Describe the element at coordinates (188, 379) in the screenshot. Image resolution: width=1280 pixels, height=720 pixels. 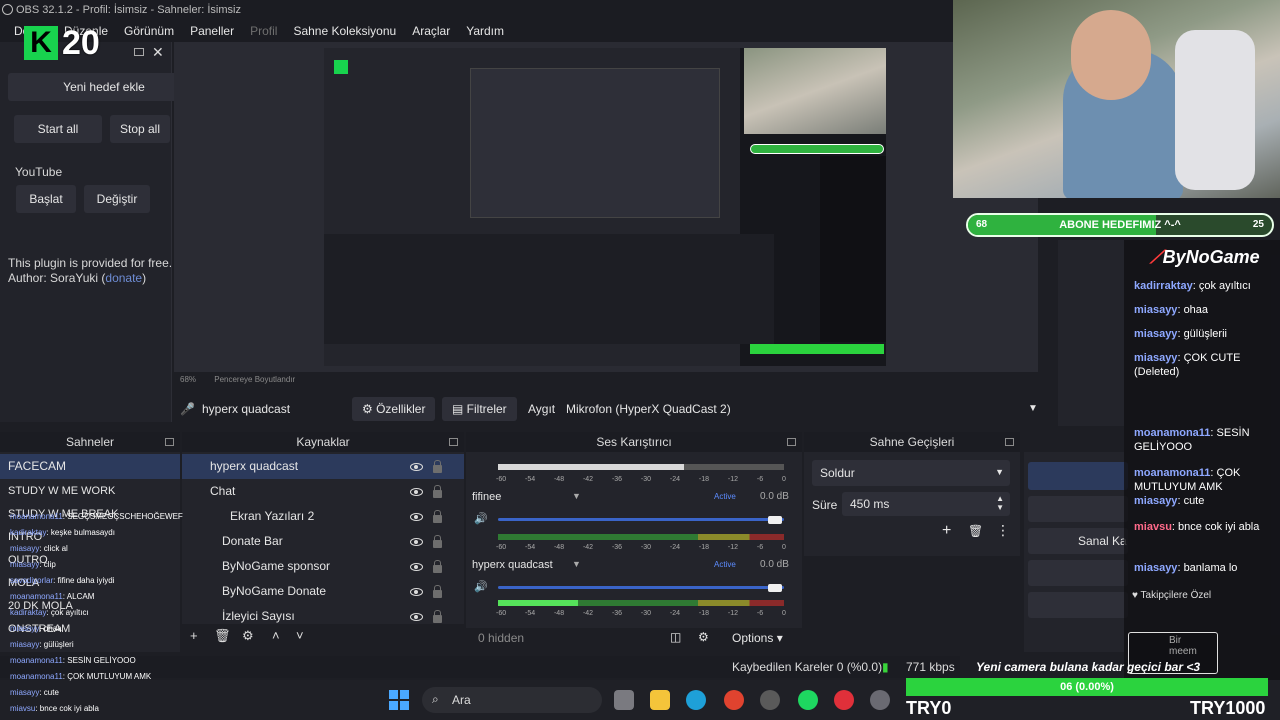
I see `zoom-level: 68%` at that location.